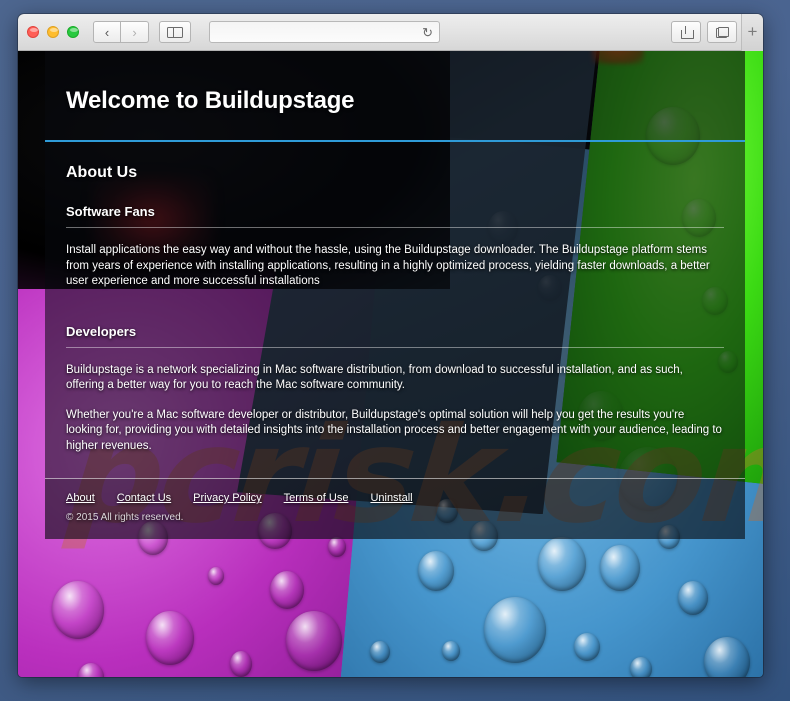  I want to click on window-controls, so click(53, 32).